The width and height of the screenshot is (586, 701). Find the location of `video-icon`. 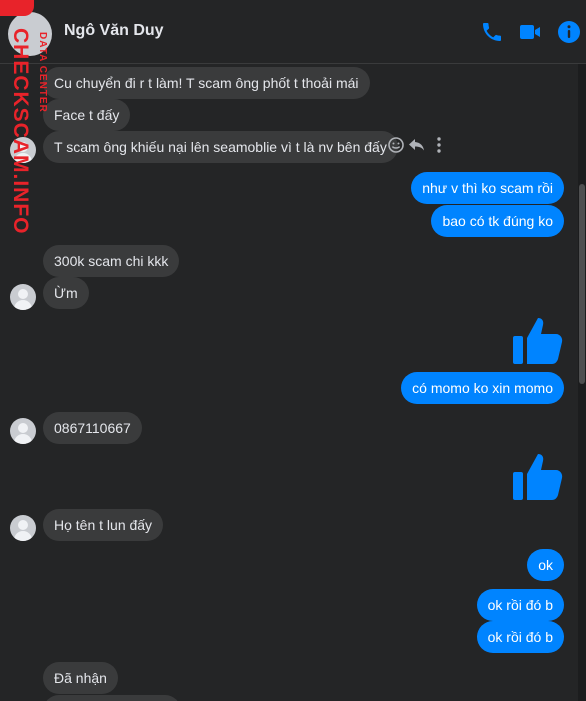

video-icon is located at coordinates (530, 32).